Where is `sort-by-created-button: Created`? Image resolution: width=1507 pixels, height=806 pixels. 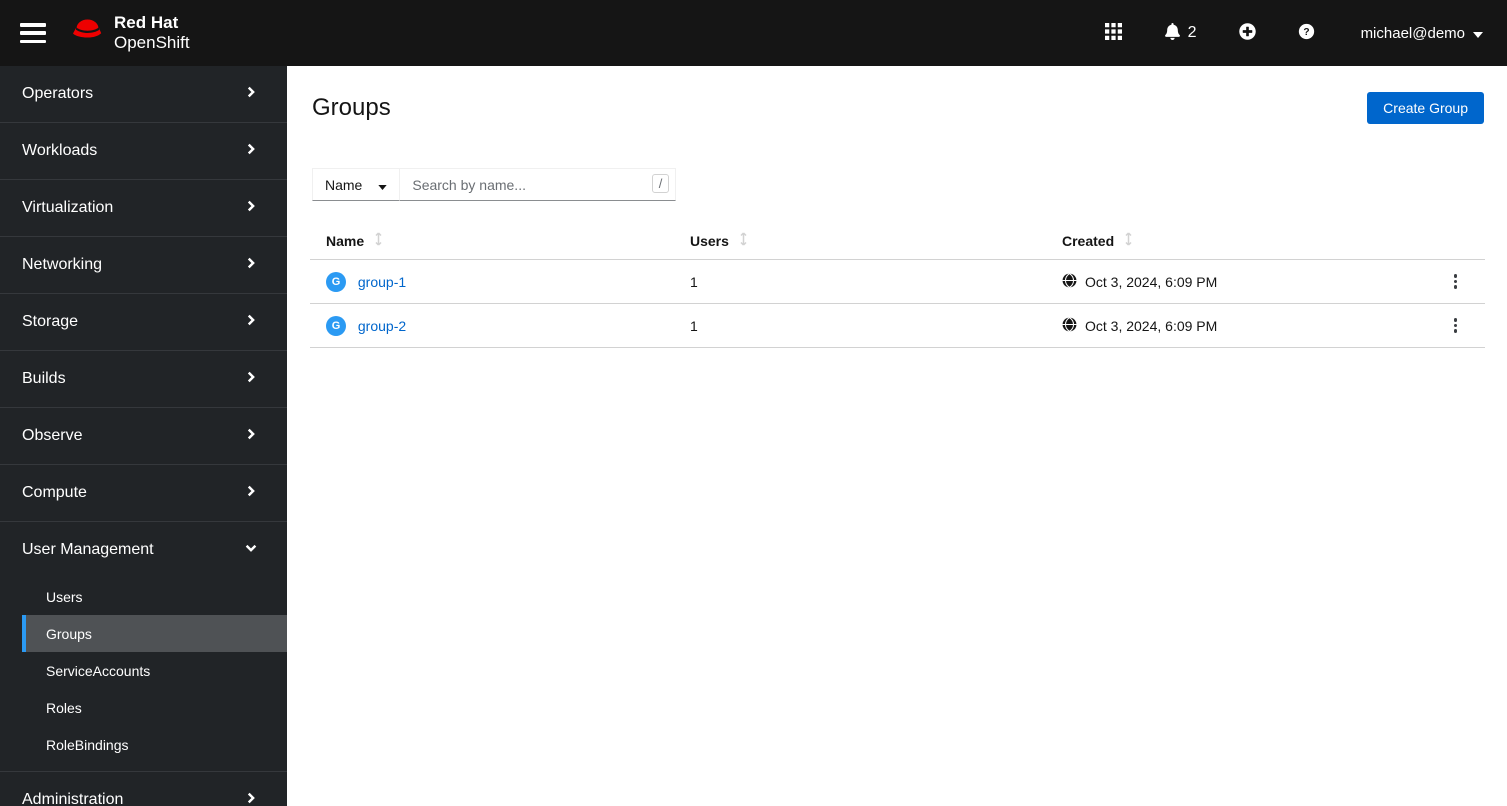
sort-by-created-button: Created is located at coordinates (1097, 240).